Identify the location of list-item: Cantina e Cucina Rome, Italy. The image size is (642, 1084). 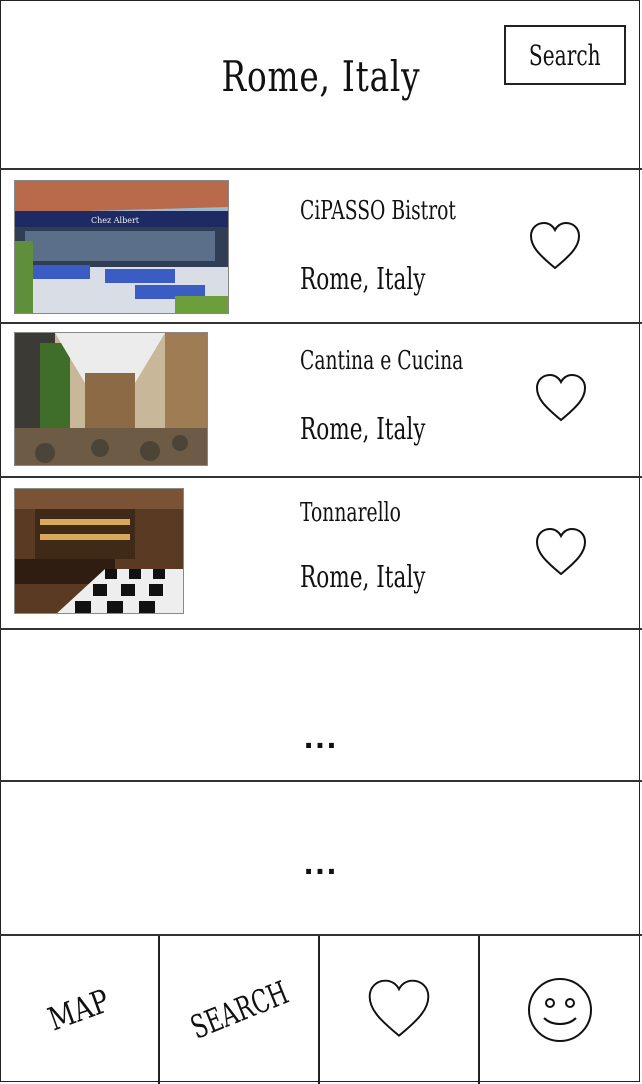
(321, 401).